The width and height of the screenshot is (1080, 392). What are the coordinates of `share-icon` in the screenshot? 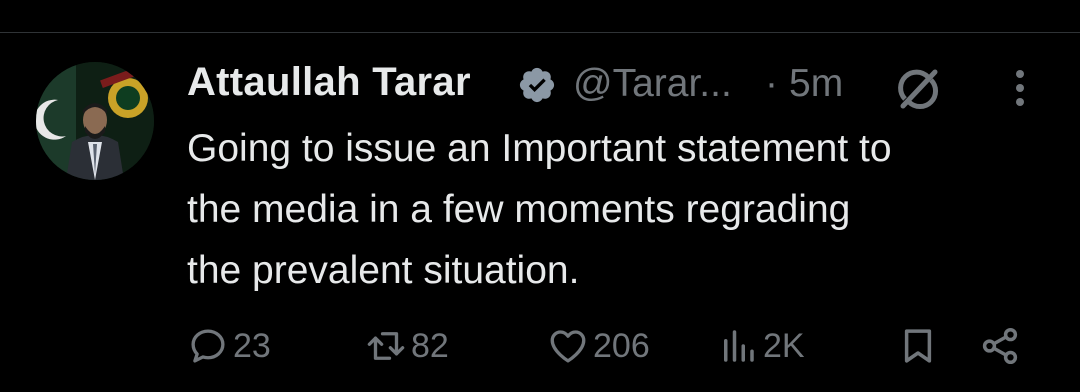 It's located at (1000, 346).